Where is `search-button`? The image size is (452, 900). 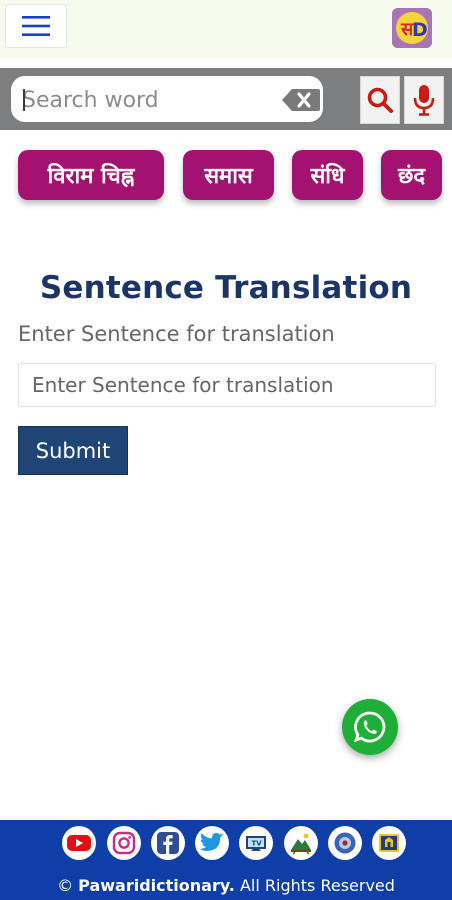
search-button is located at coordinates (380, 100).